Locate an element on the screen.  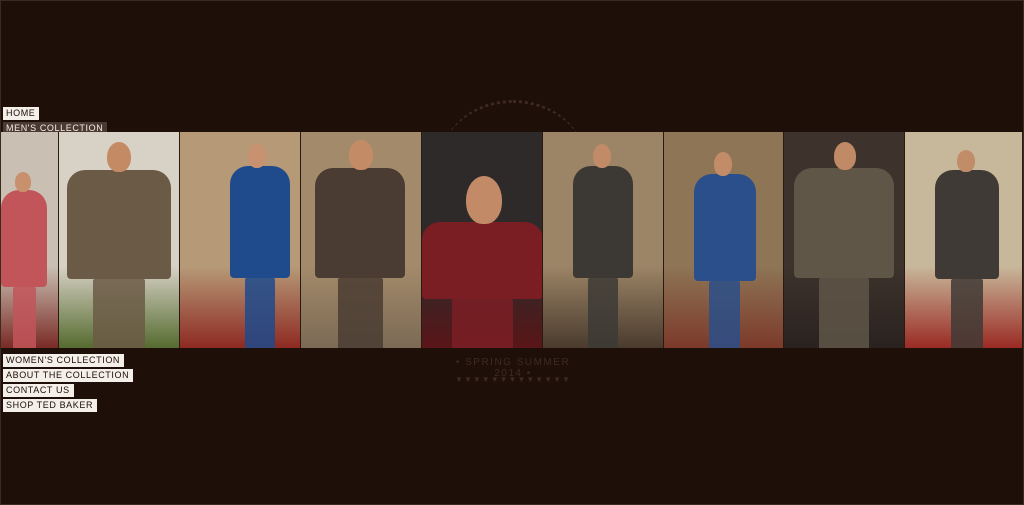
panel-paisley-closeup is located at coordinates (482, 240).